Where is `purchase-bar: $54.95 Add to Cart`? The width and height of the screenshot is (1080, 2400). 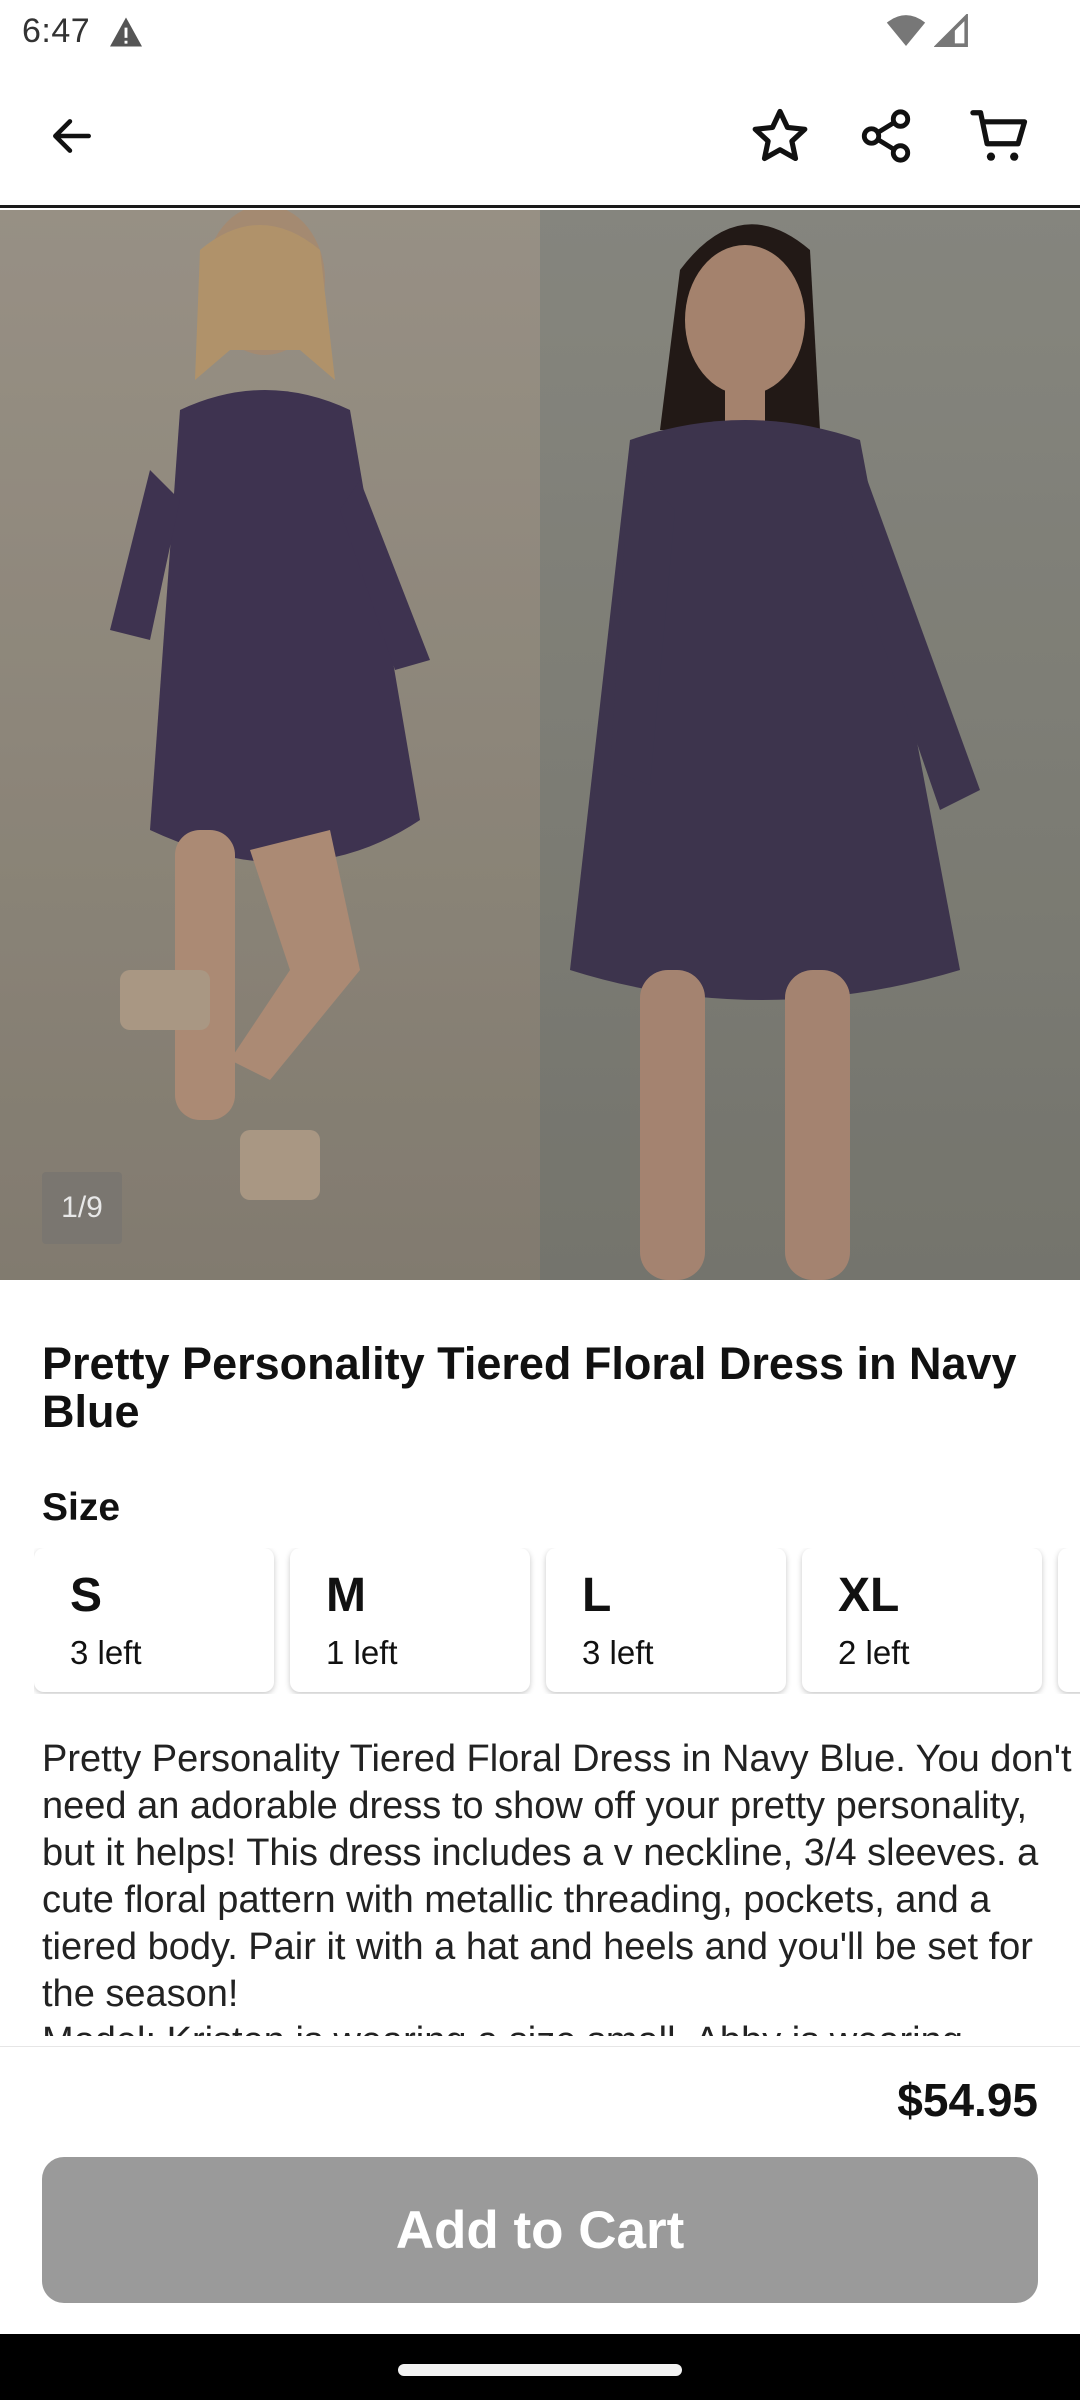 purchase-bar: $54.95 Add to Cart is located at coordinates (540, 2190).